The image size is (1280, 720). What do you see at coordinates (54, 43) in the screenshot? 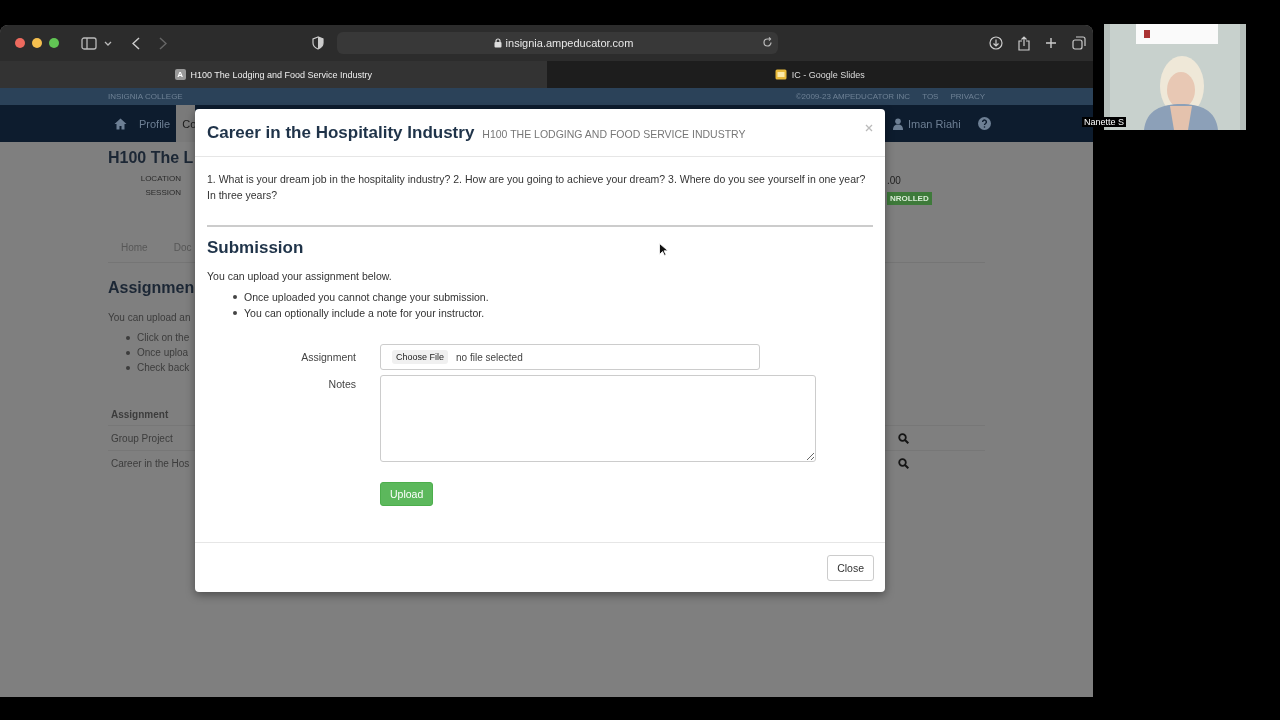
I see `zoom-button` at bounding box center [54, 43].